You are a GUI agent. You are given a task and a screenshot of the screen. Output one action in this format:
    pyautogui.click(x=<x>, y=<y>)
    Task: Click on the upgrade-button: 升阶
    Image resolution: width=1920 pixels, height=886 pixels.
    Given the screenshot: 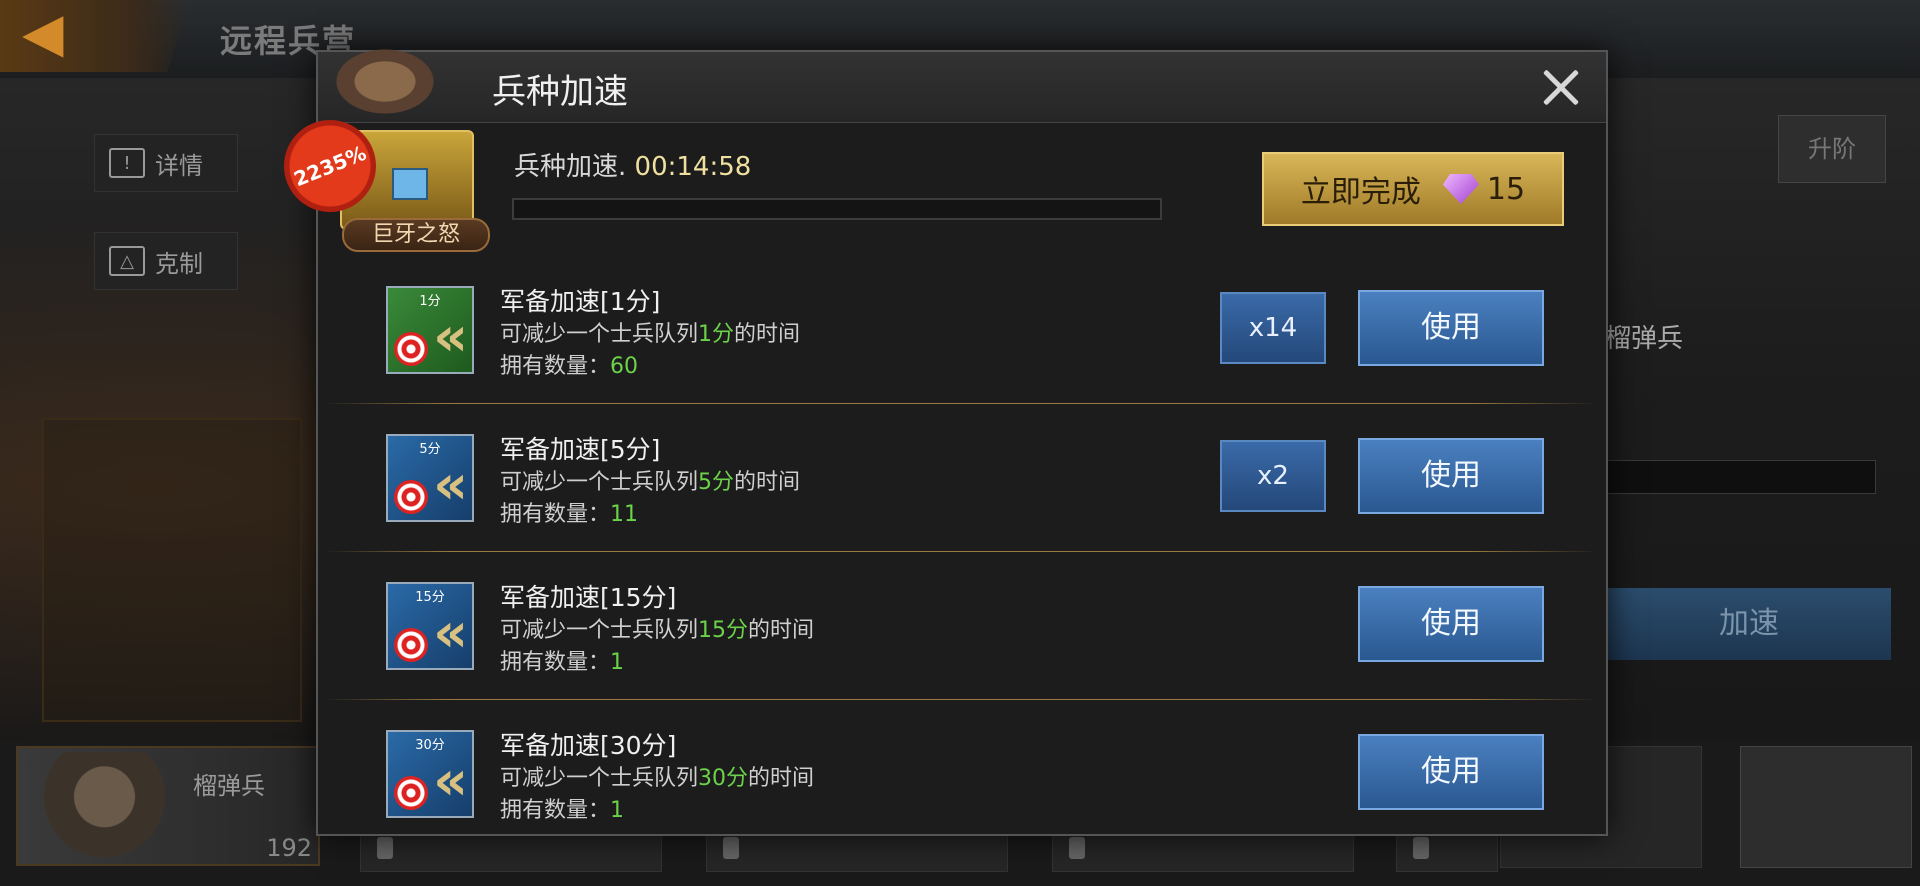 What is the action you would take?
    pyautogui.click(x=1832, y=149)
    